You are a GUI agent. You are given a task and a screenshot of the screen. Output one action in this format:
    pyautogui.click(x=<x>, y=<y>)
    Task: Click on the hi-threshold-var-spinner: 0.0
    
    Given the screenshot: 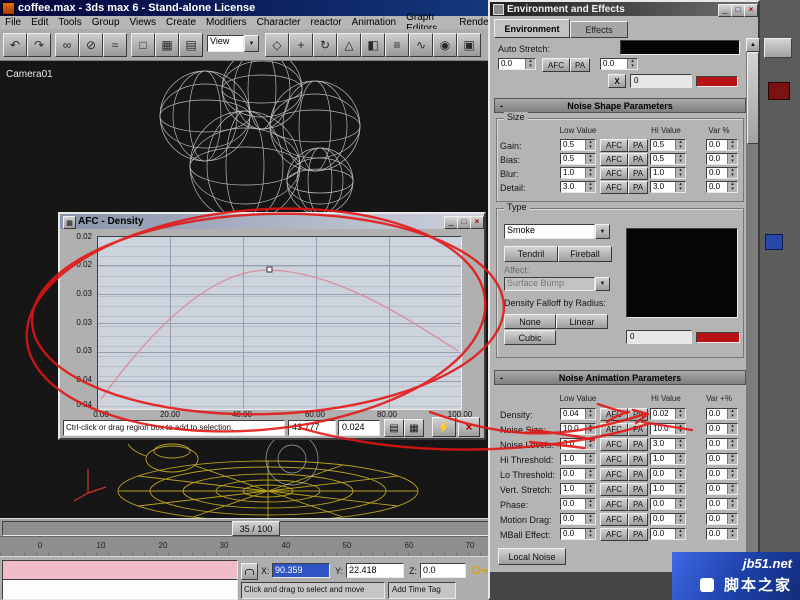 What is the action you would take?
    pyautogui.click(x=722, y=459)
    